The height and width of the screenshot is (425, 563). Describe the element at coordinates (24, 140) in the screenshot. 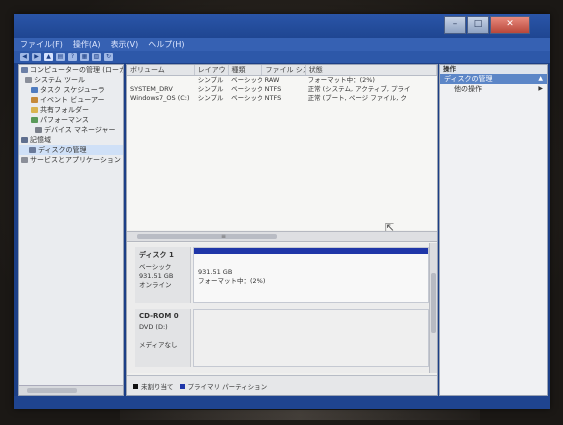

I see `storage-icon` at that location.